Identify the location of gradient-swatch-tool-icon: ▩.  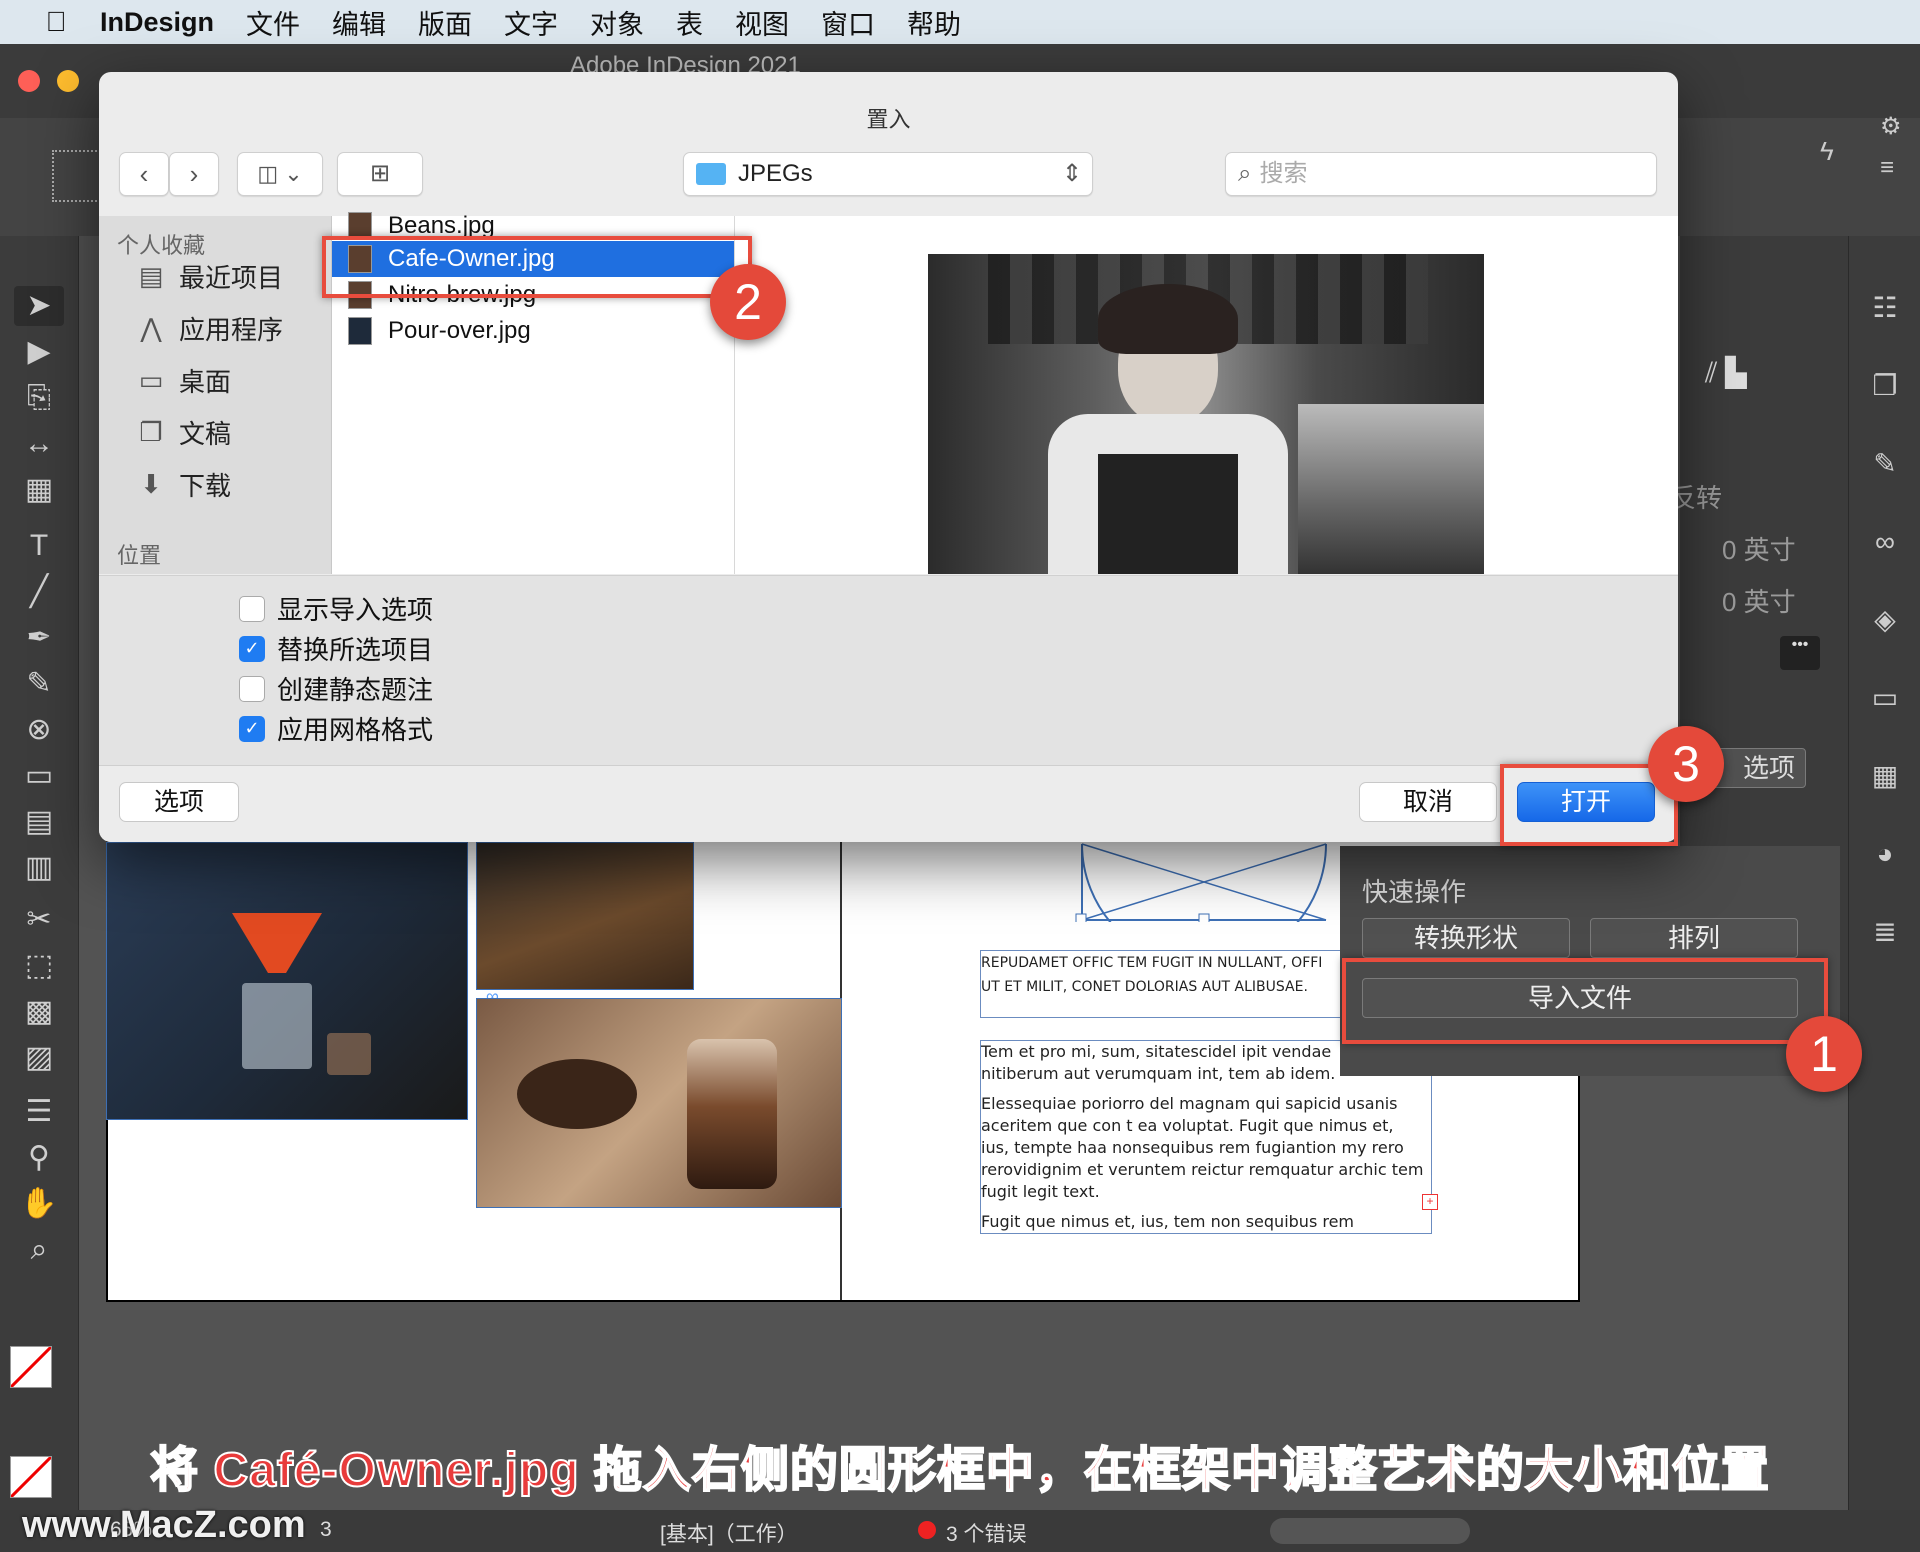
(39, 1012).